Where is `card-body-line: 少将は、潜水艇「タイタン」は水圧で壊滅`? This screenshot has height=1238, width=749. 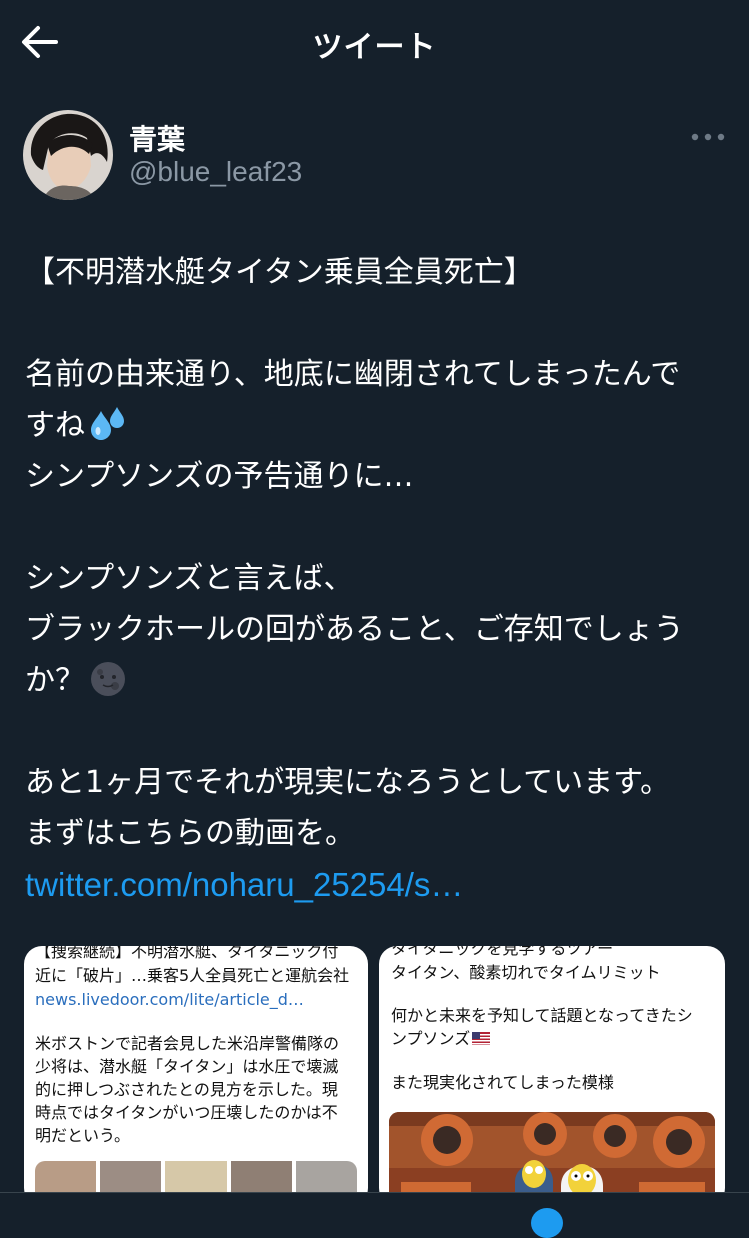
card-body-line: 少将は、潜水艇「タイタン」は水圧で壊滅 is located at coordinates (187, 1066).